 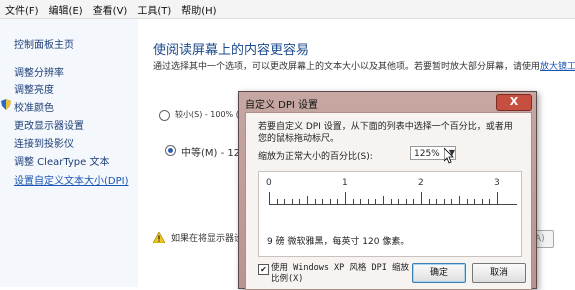 What do you see at coordinates (421, 183) in the screenshot?
I see `ruler-number: 2` at bounding box center [421, 183].